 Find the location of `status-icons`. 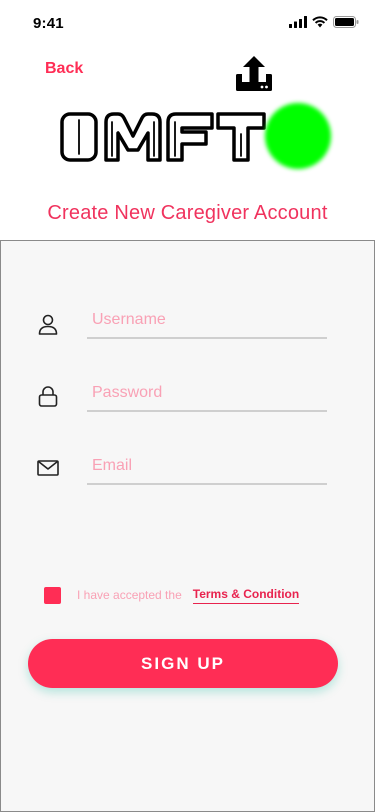

status-icons is located at coordinates (324, 22).